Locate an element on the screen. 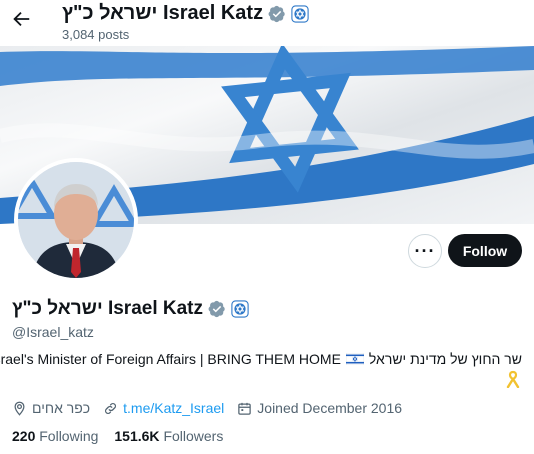 Image resolution: width=534 pixels, height=454 pixels. israel-flag-icon is located at coordinates (354, 359).